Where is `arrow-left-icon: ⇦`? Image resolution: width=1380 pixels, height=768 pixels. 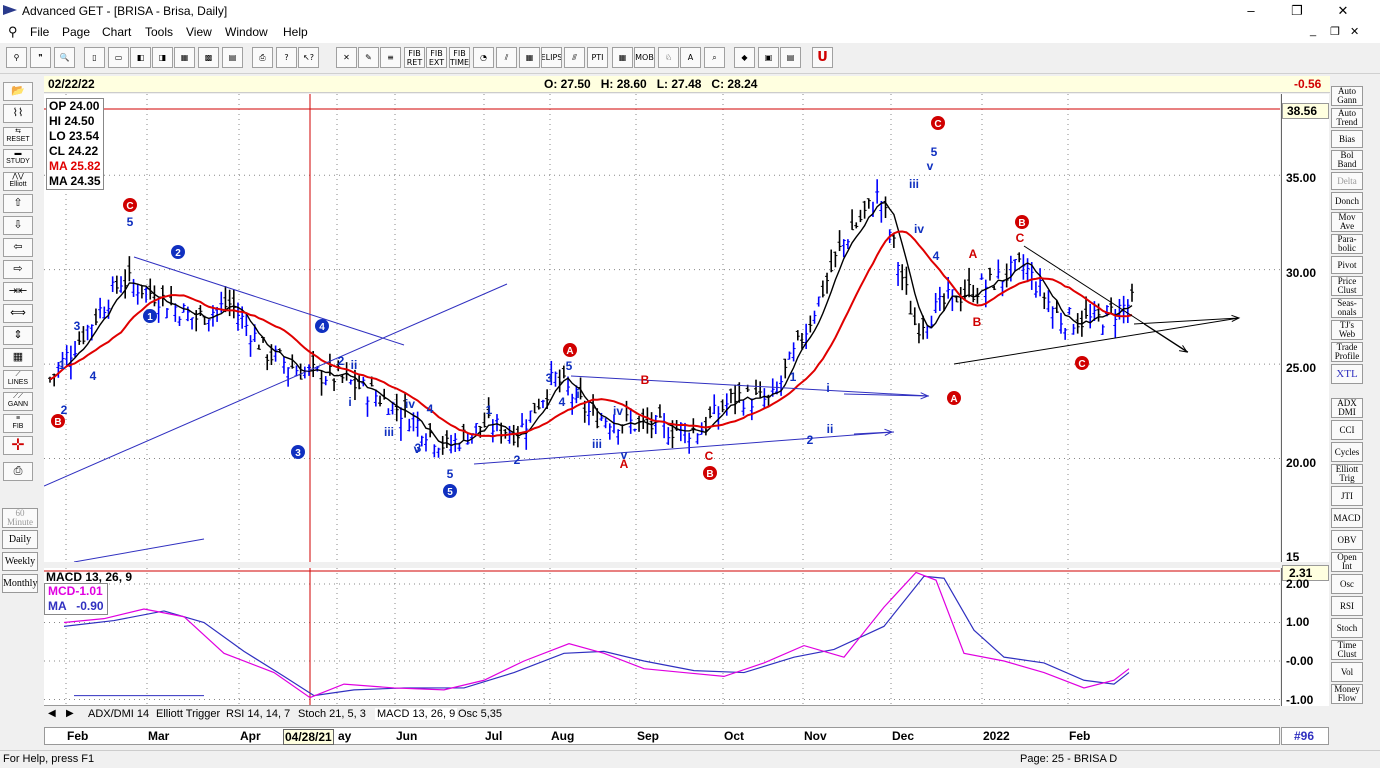
arrow-left-icon: ⇦ is located at coordinates (18, 247).